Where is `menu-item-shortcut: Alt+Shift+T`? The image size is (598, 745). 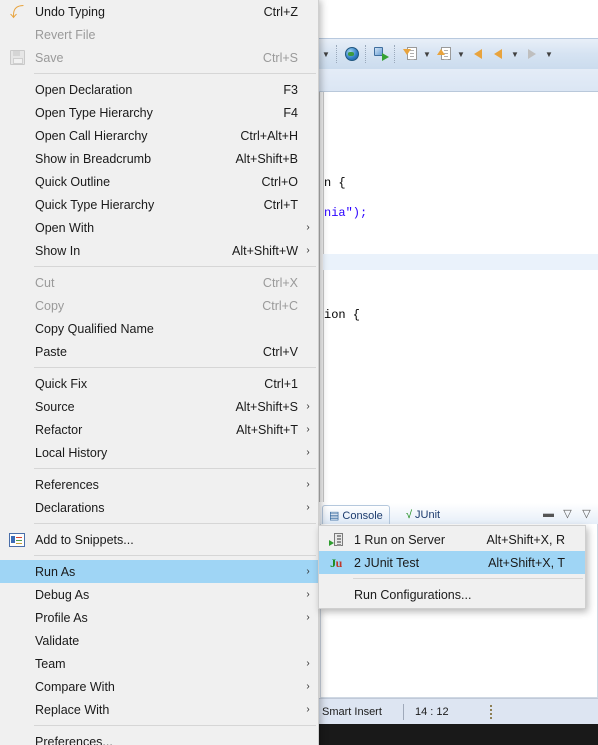
menu-item-shortcut: Alt+Shift+T is located at coordinates (267, 429).